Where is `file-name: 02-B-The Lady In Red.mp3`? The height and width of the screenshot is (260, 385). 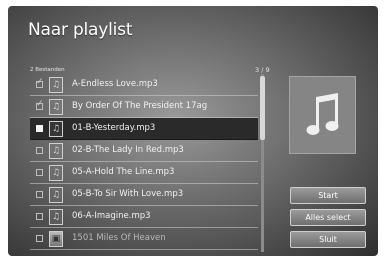 file-name: 02-B-The Lady In Red.mp3 is located at coordinates (128, 150).